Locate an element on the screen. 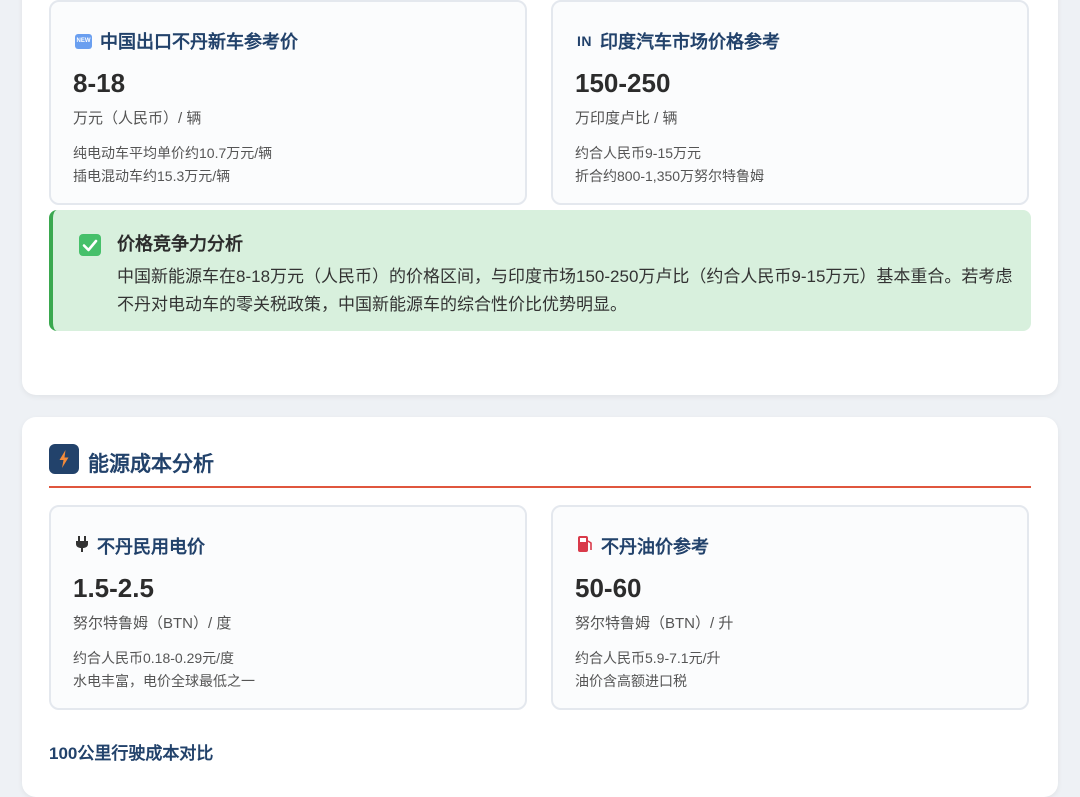  analysis-title: 价格竞争力分析 is located at coordinates (180, 244).